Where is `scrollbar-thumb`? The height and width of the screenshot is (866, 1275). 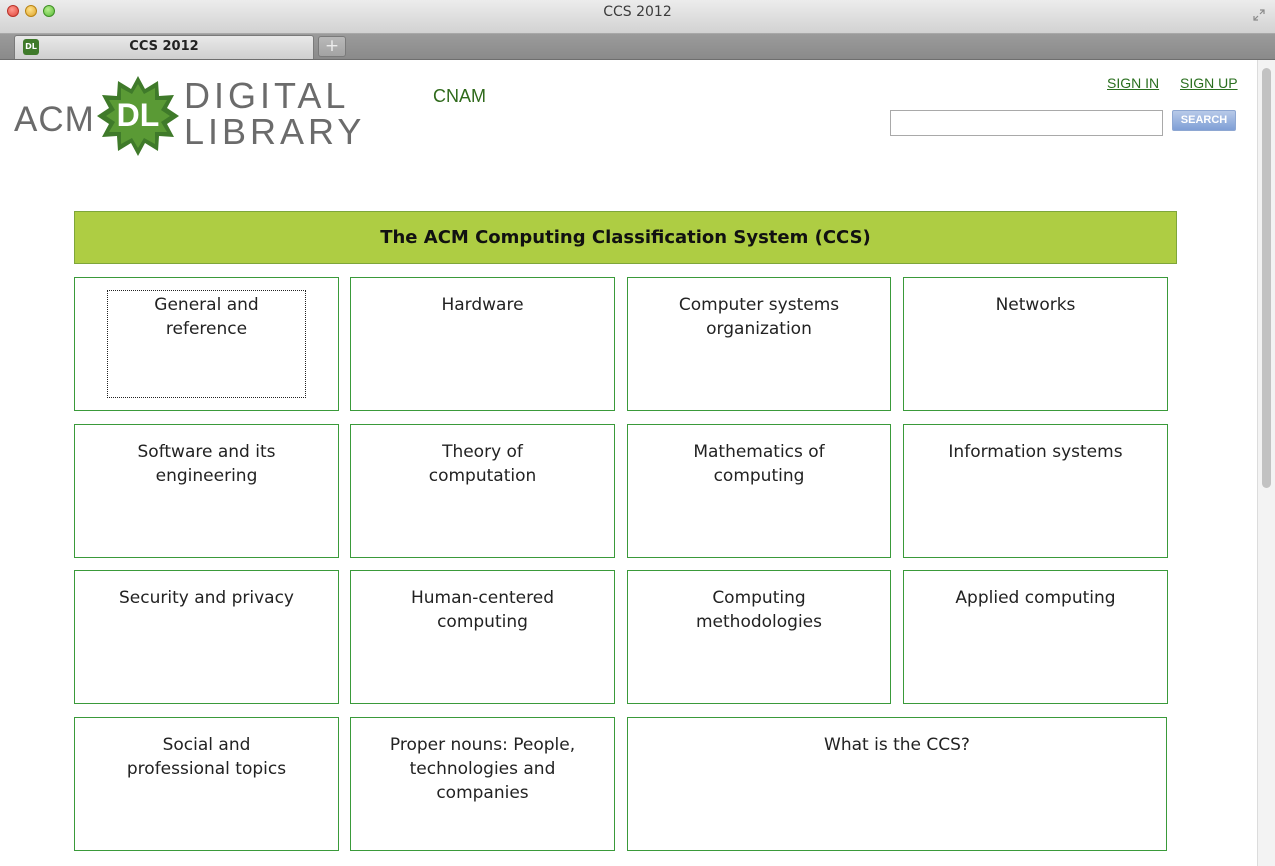 scrollbar-thumb is located at coordinates (1266, 278).